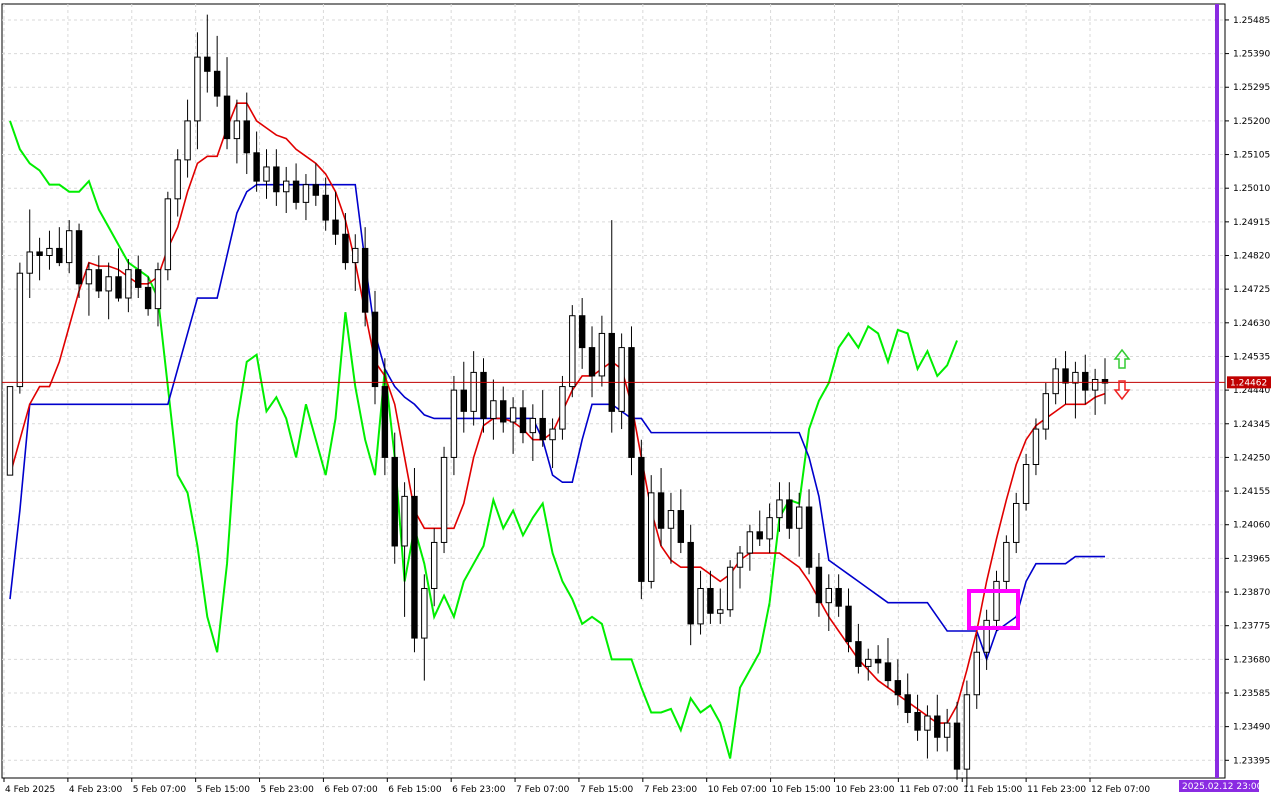  What do you see at coordinates (1251, 627) in the screenshot?
I see `y-tick-label: 1.23775` at bounding box center [1251, 627].